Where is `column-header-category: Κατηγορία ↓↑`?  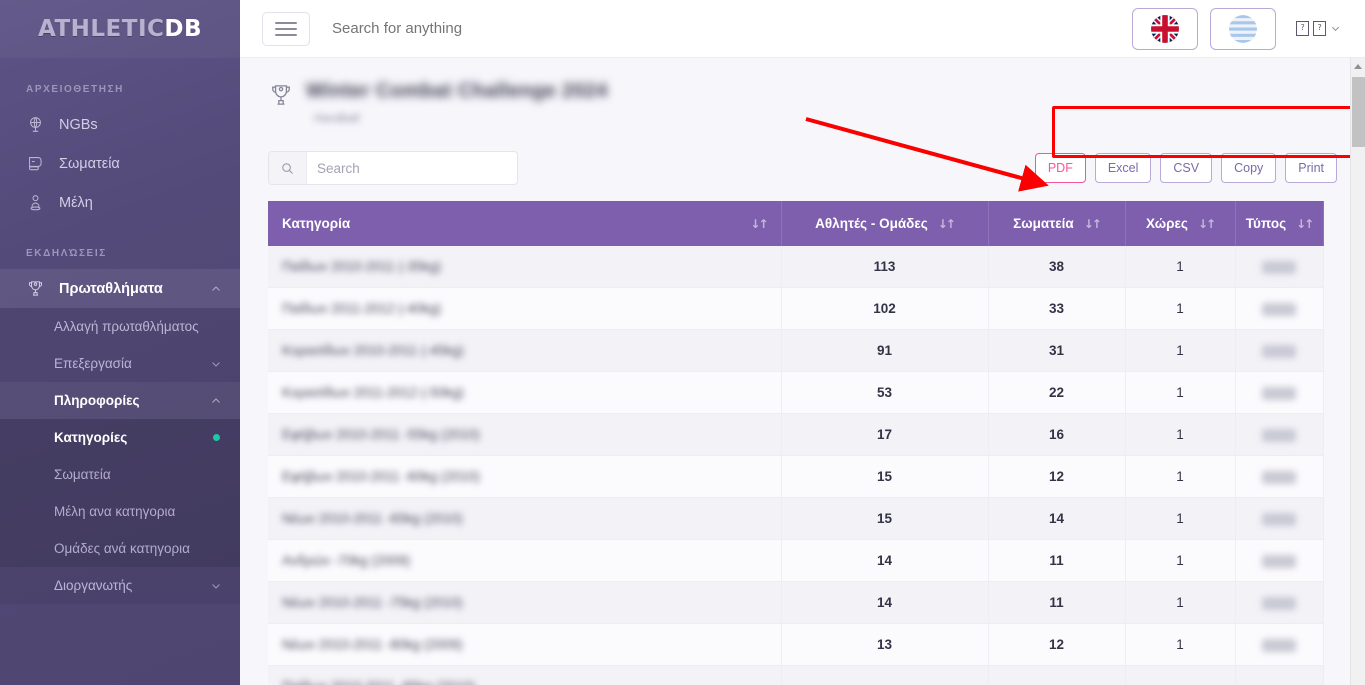
column-header-category: Κατηγορία ↓↑ is located at coordinates (525, 223).